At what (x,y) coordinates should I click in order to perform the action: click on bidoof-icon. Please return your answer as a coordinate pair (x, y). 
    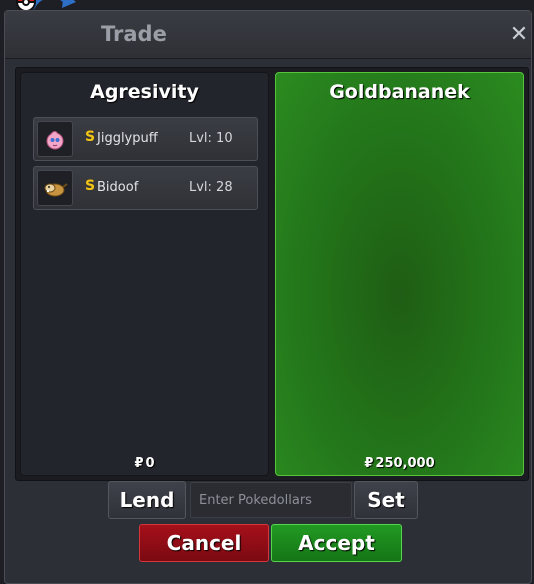
    Looking at the image, I should click on (55, 188).